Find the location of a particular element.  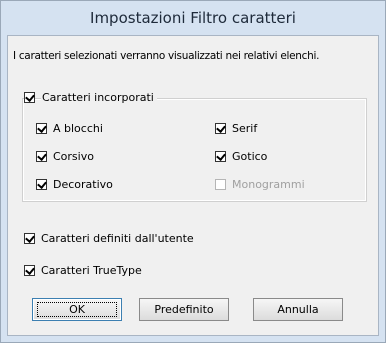

option-a-blocchi: A blocchi is located at coordinates (69, 128).